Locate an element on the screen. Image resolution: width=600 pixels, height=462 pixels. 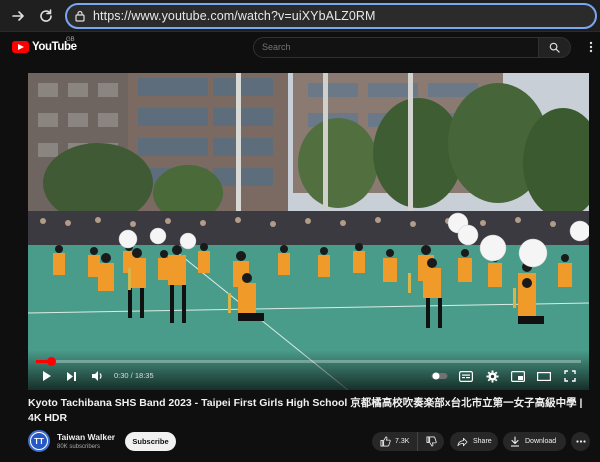
thumbs-down-icon is located at coordinates (431, 441).